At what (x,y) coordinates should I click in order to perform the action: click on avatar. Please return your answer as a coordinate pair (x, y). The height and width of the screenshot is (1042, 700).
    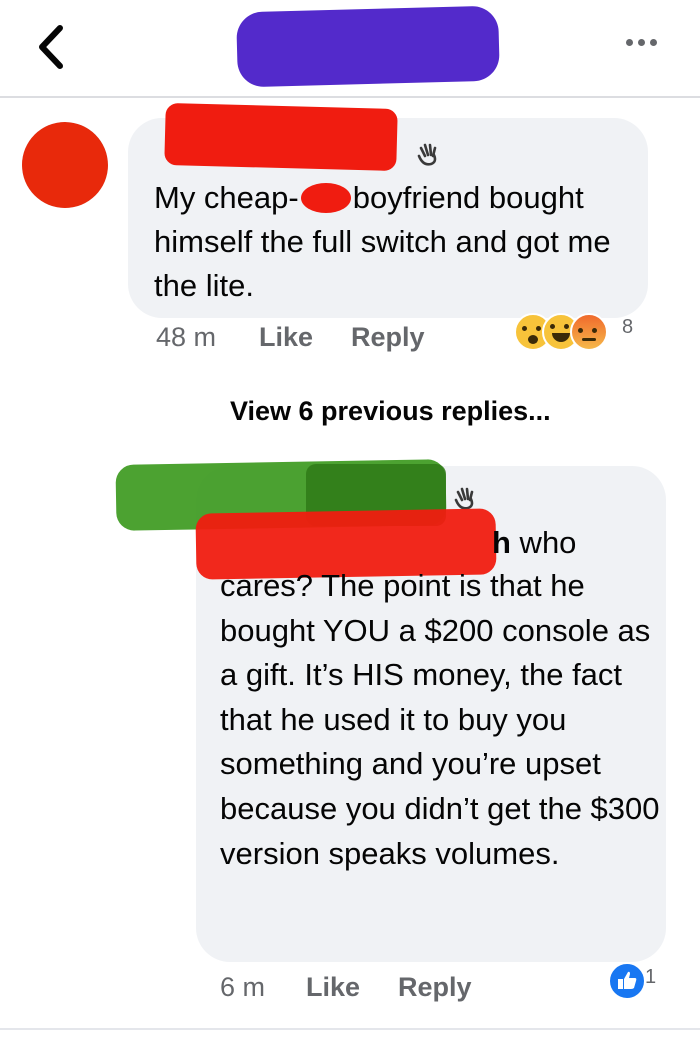
    Looking at the image, I should click on (65, 165).